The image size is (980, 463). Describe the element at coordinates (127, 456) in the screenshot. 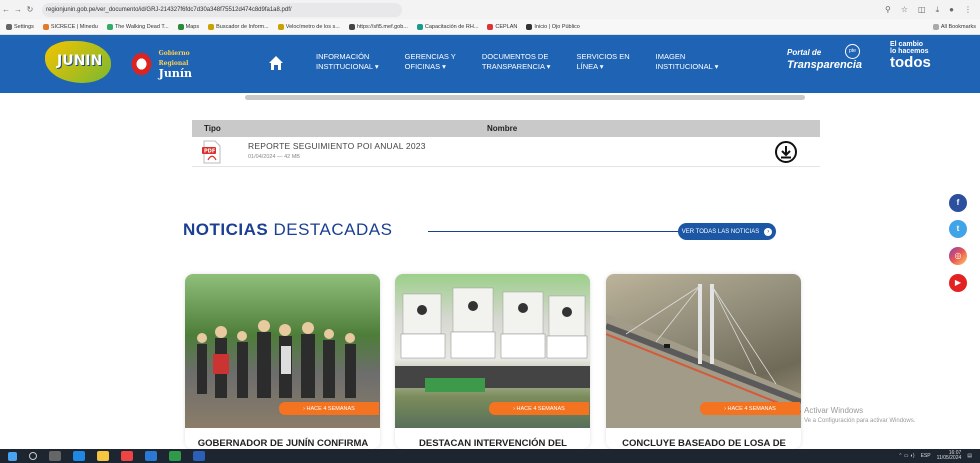

I see `chrome-icon` at that location.